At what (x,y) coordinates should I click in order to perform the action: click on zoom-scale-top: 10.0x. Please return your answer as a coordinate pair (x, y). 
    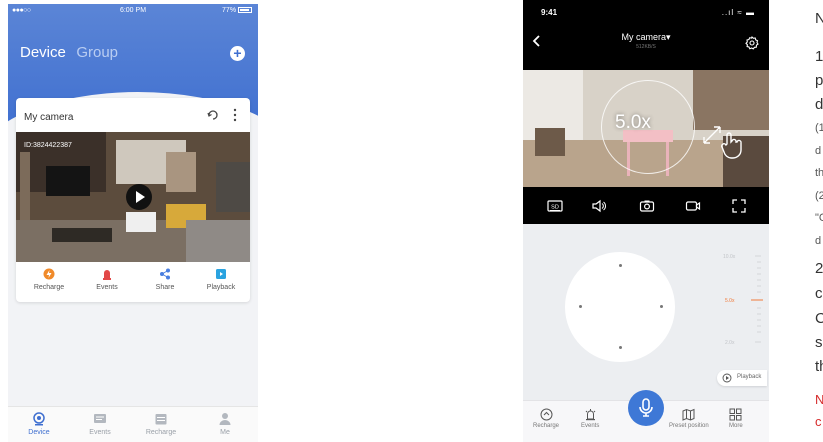
    Looking at the image, I should click on (729, 257).